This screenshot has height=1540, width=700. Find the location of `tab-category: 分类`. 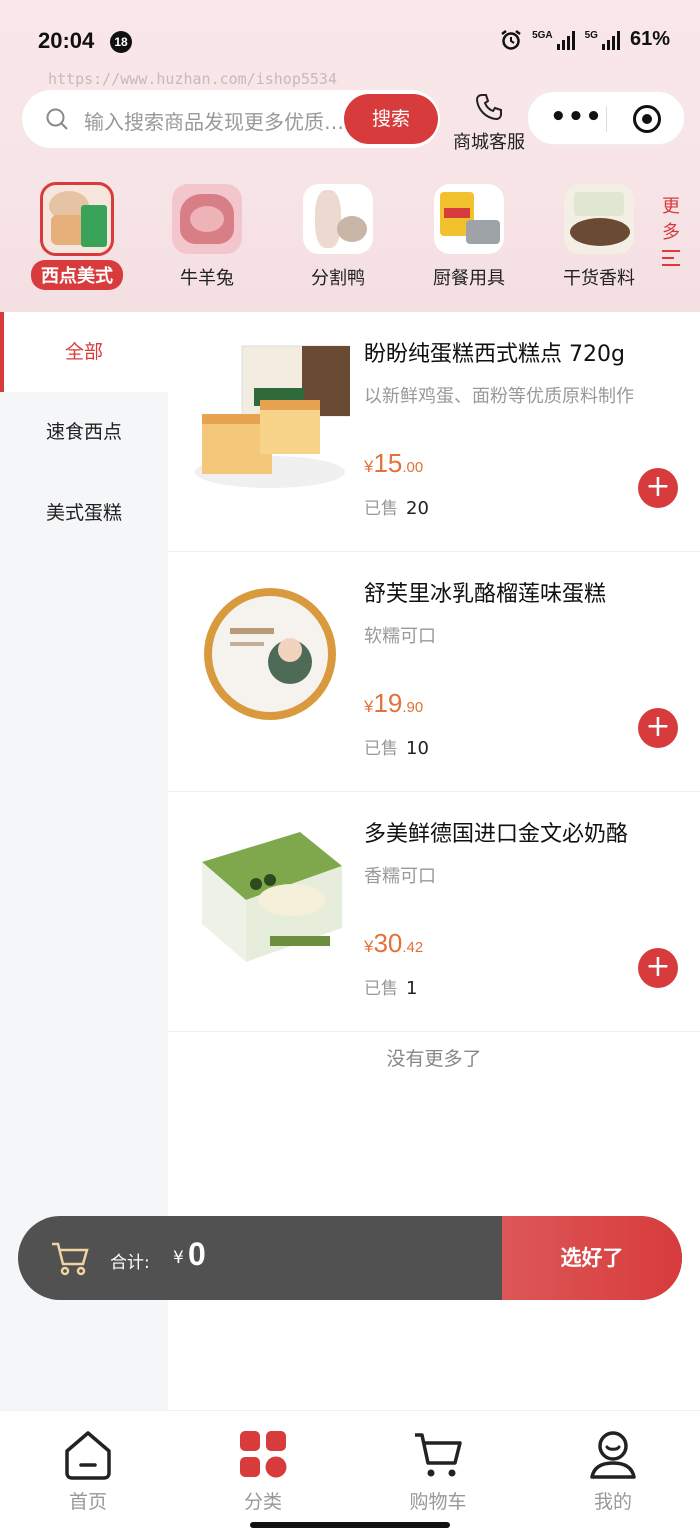

tab-category: 分类 is located at coordinates (263, 1471).